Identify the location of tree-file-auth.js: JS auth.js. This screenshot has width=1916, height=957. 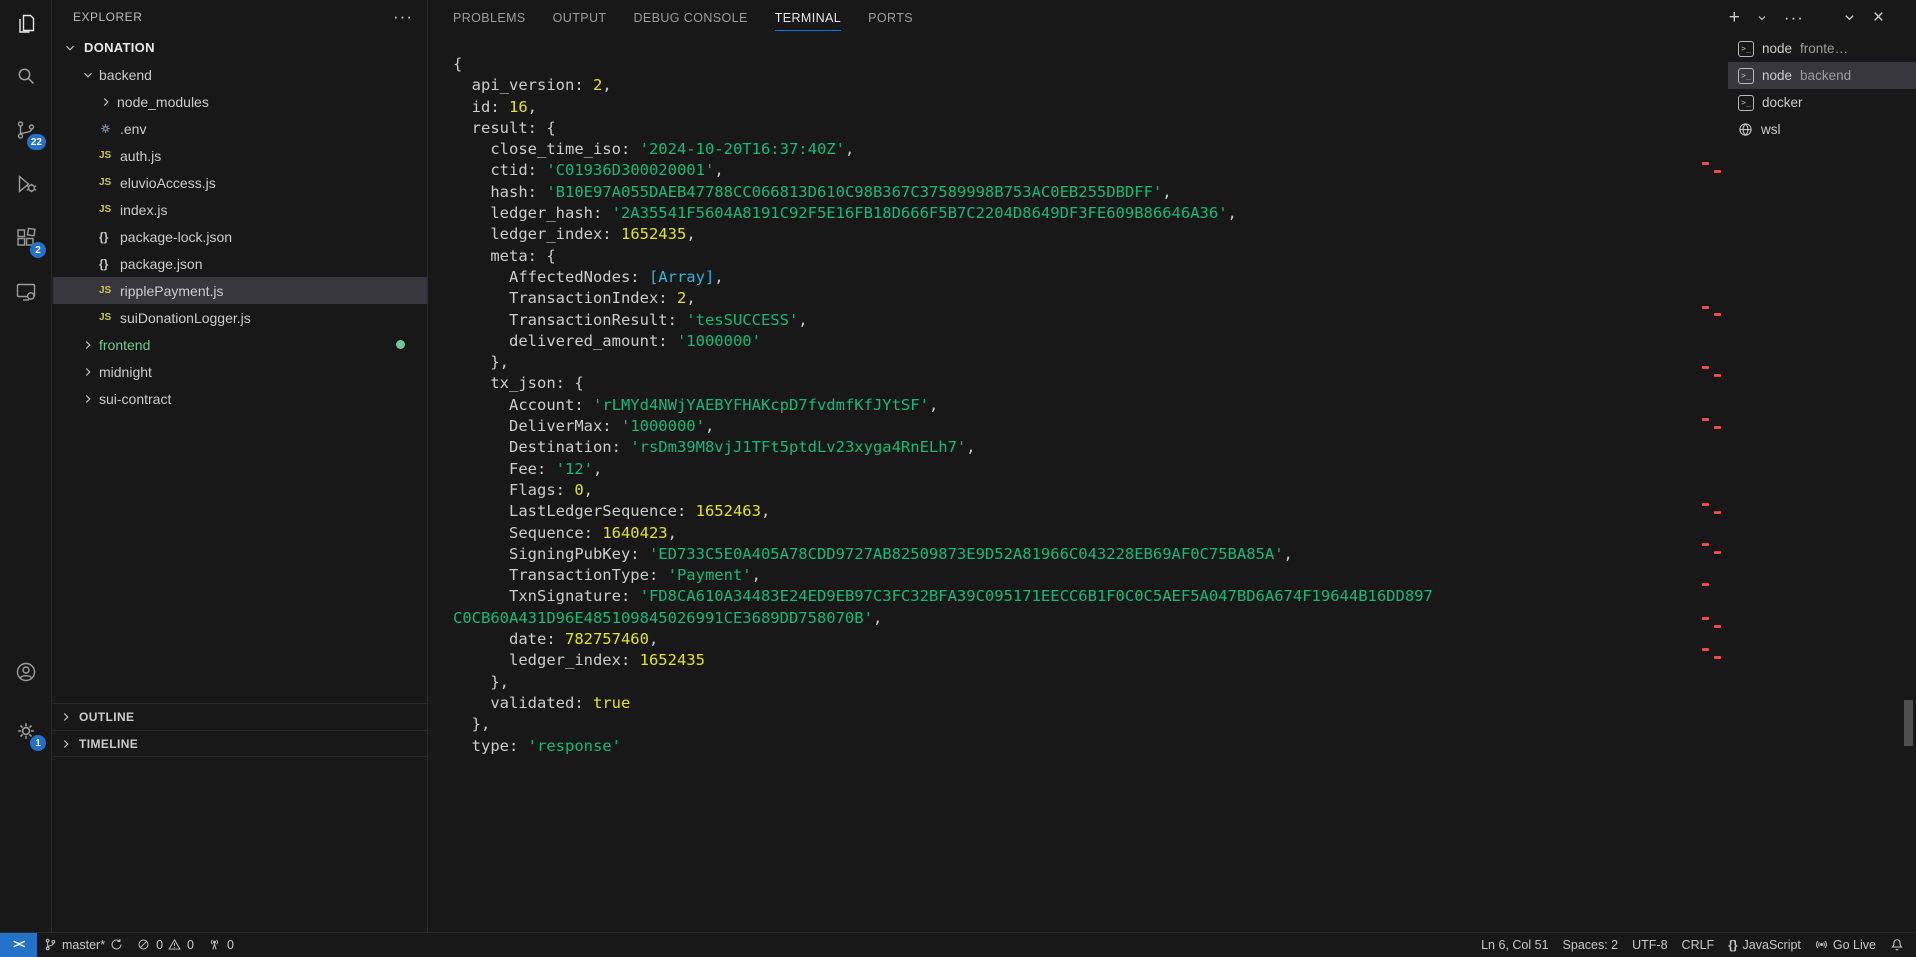
(240, 155).